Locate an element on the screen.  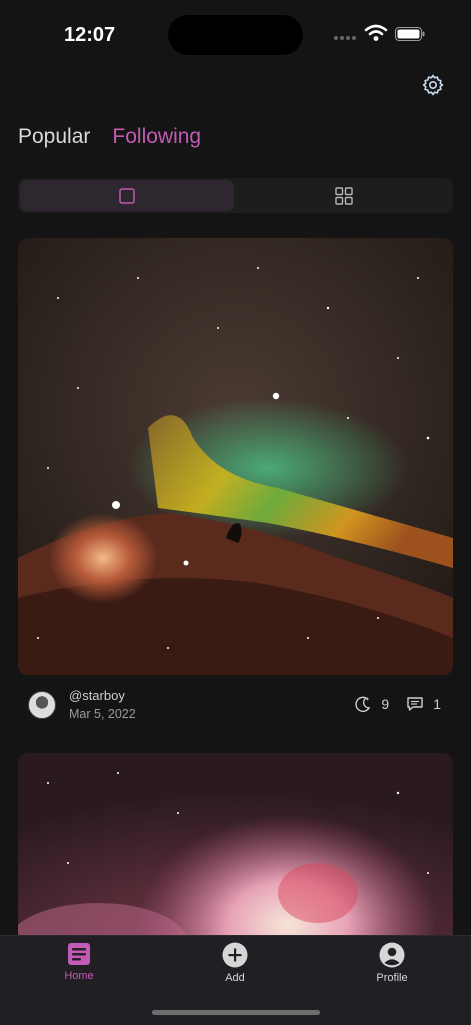
nav-add: Add is located at coordinates (235, 963).